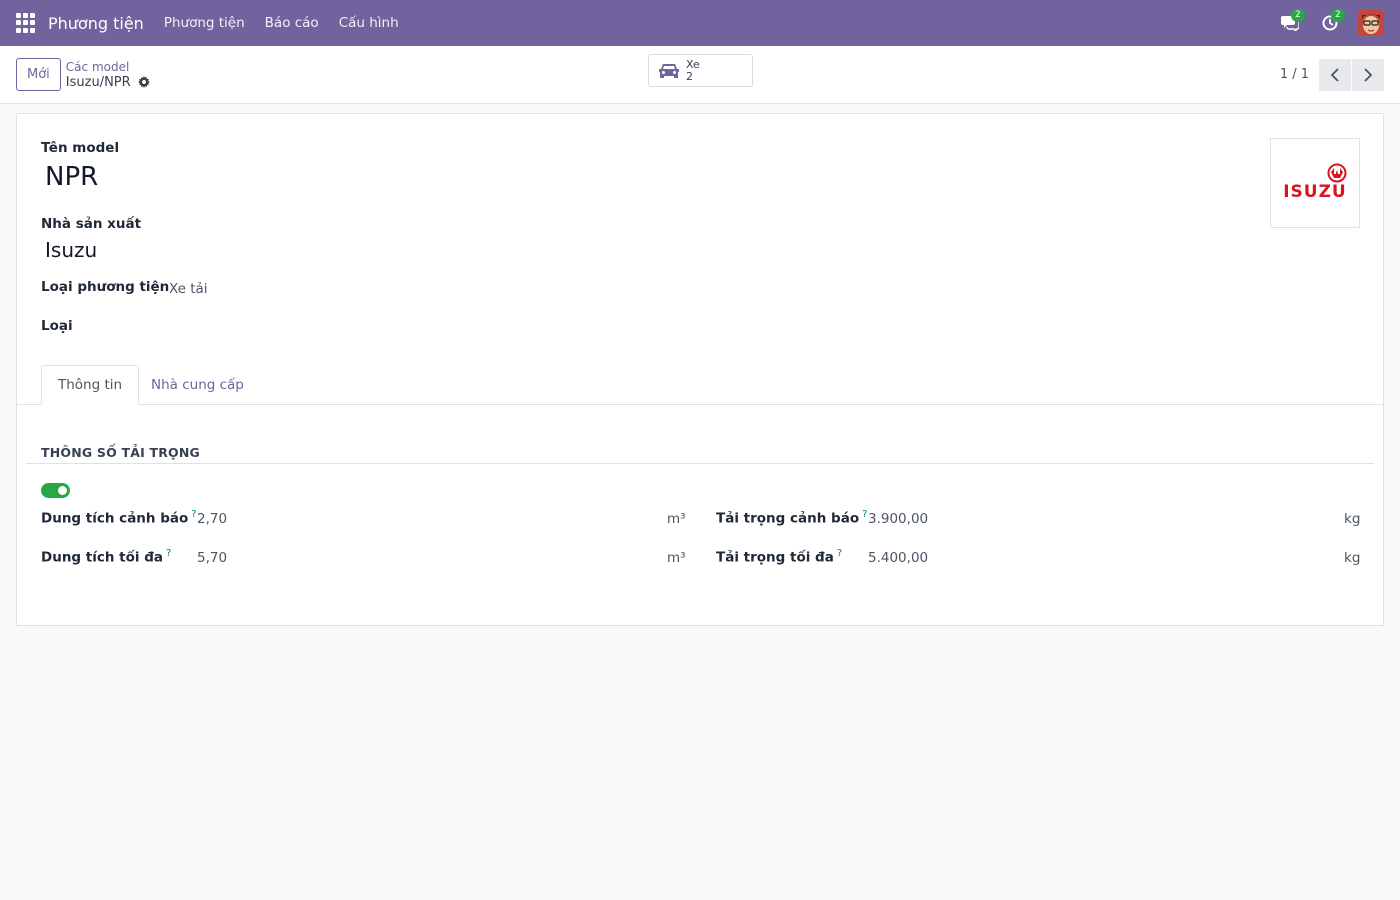 This screenshot has height=900, width=1400. Describe the element at coordinates (689, 76) in the screenshot. I see `smart-button-count: 2` at that location.